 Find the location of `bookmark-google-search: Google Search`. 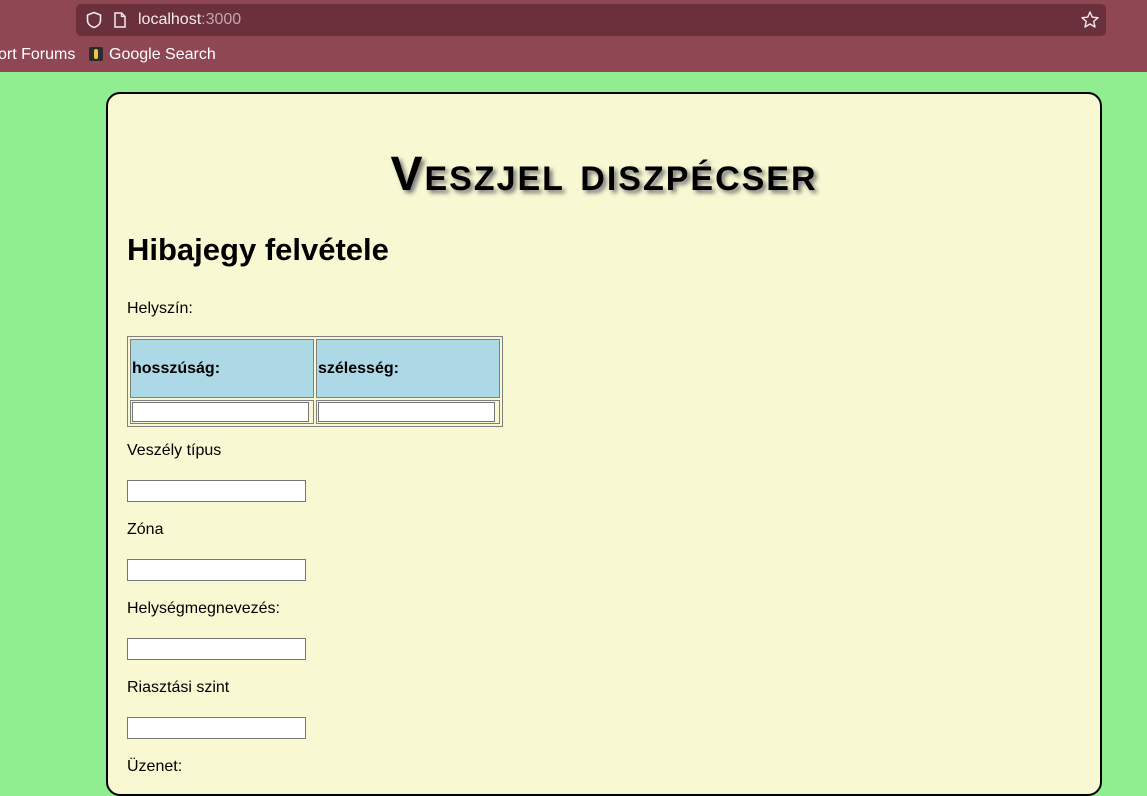

bookmark-google-search: Google Search is located at coordinates (152, 55).